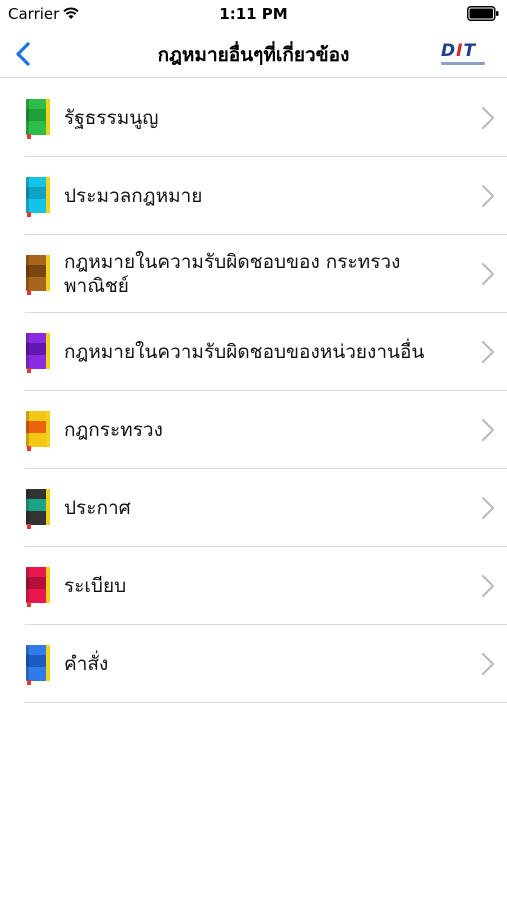 The height and width of the screenshot is (900, 507). I want to click on list-item-label: กฎหมายในความรับผิดชอบของ กระทรวงพาณิชย์, so click(232, 274).